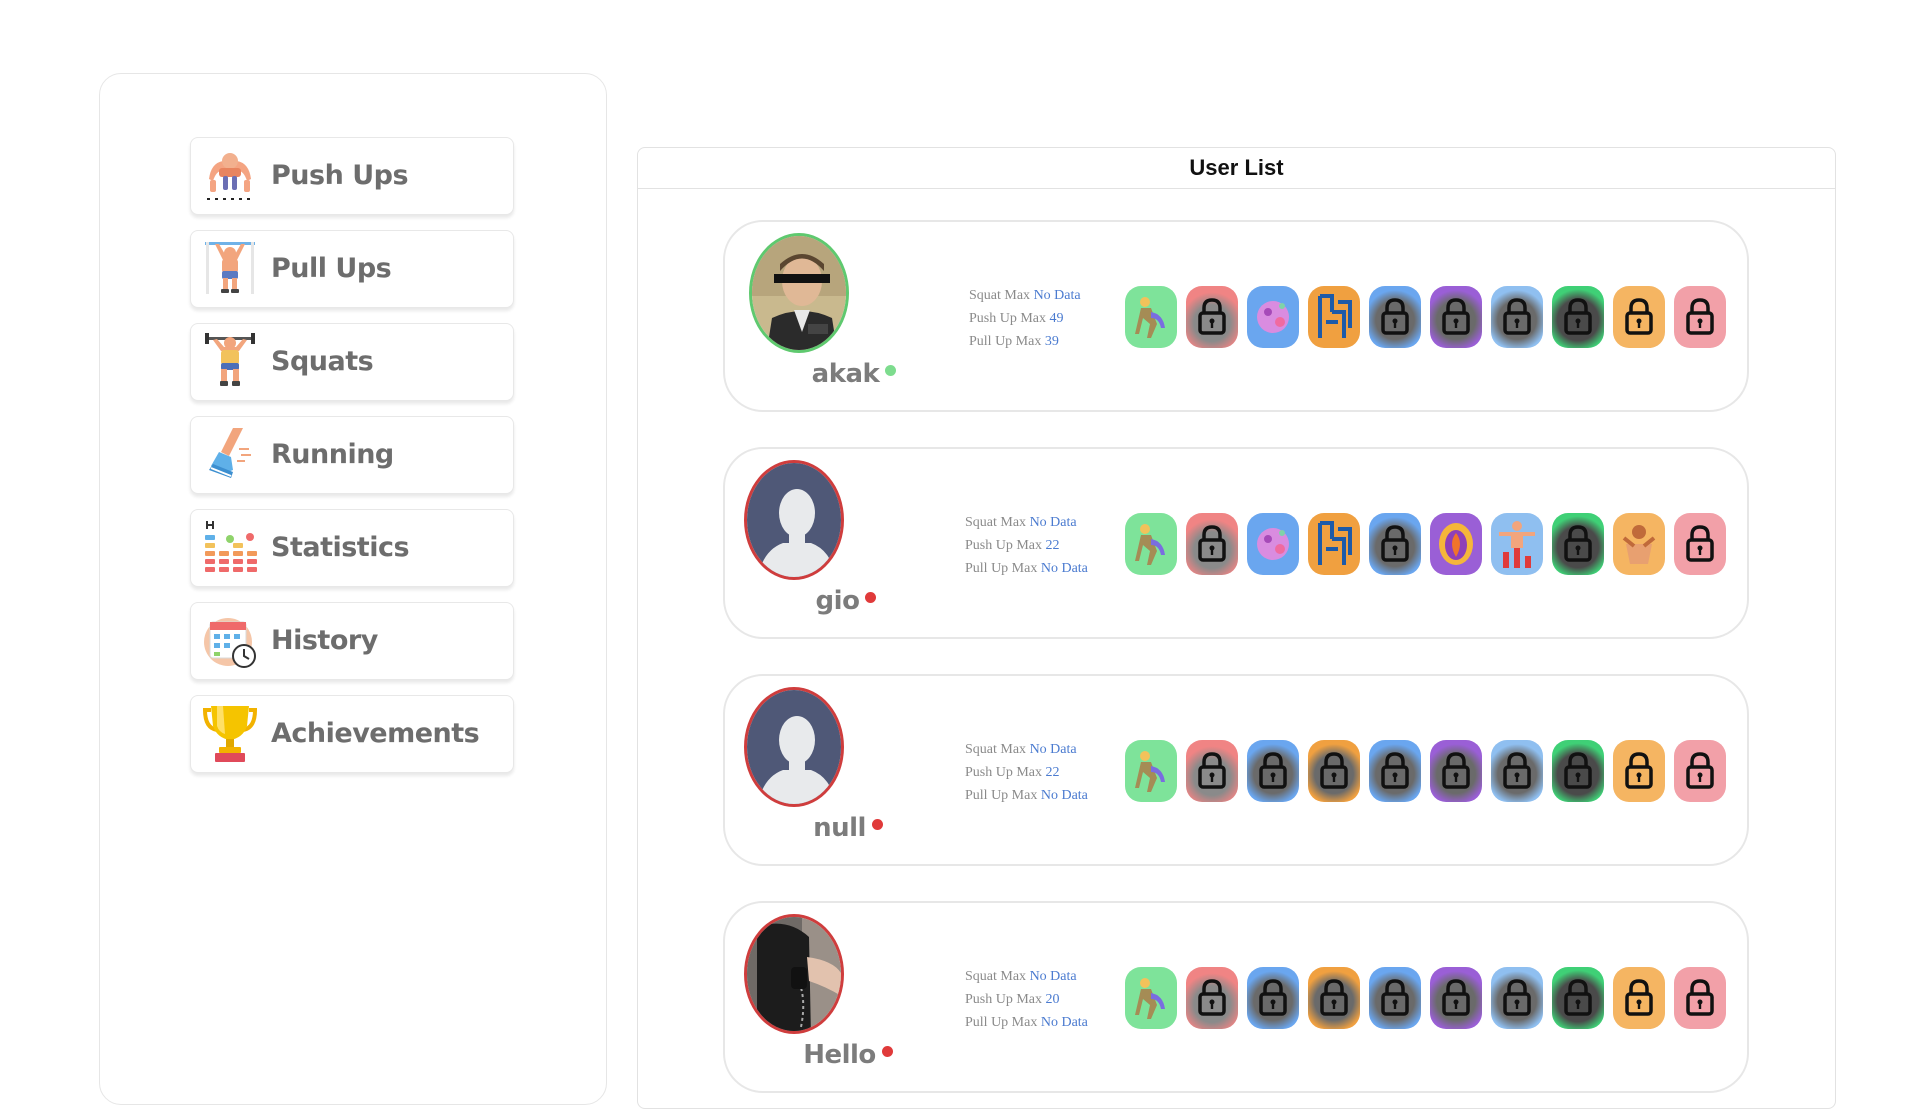 This screenshot has width=1920, height=1109. I want to click on running-icon, so click(230, 455).